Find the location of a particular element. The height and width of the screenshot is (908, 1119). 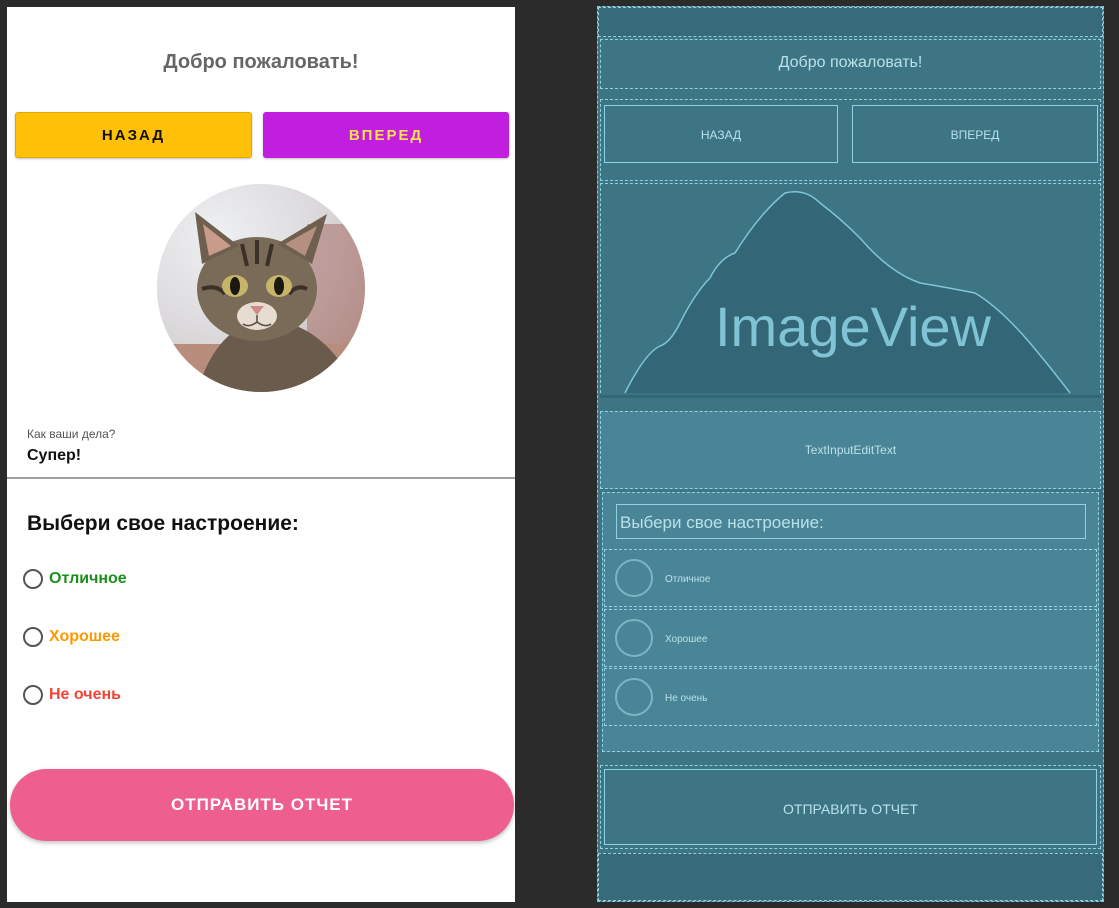

bp-top-bar is located at coordinates (850, 22).